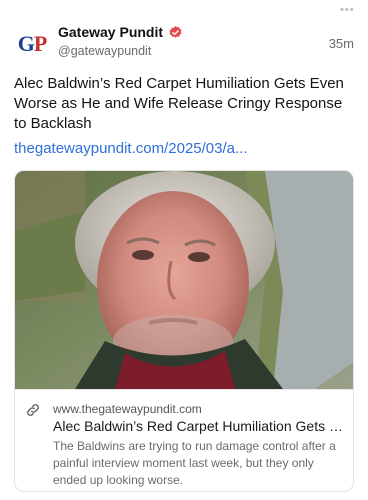  I want to click on author-handle: @gatewaypundit, so click(104, 51).